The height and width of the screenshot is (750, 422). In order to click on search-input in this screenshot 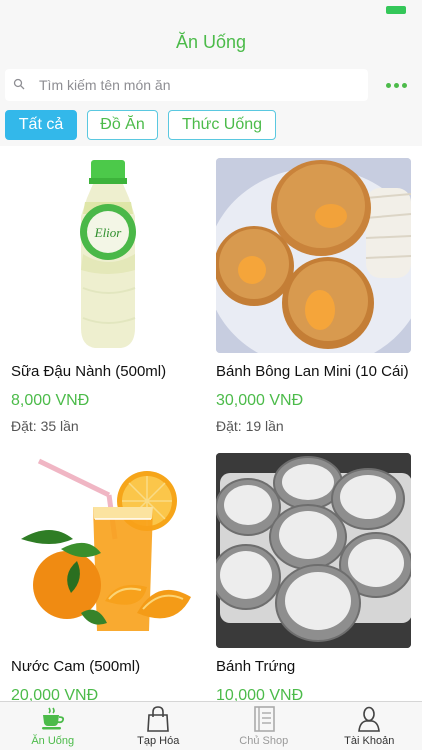, I will do `click(189, 85)`.